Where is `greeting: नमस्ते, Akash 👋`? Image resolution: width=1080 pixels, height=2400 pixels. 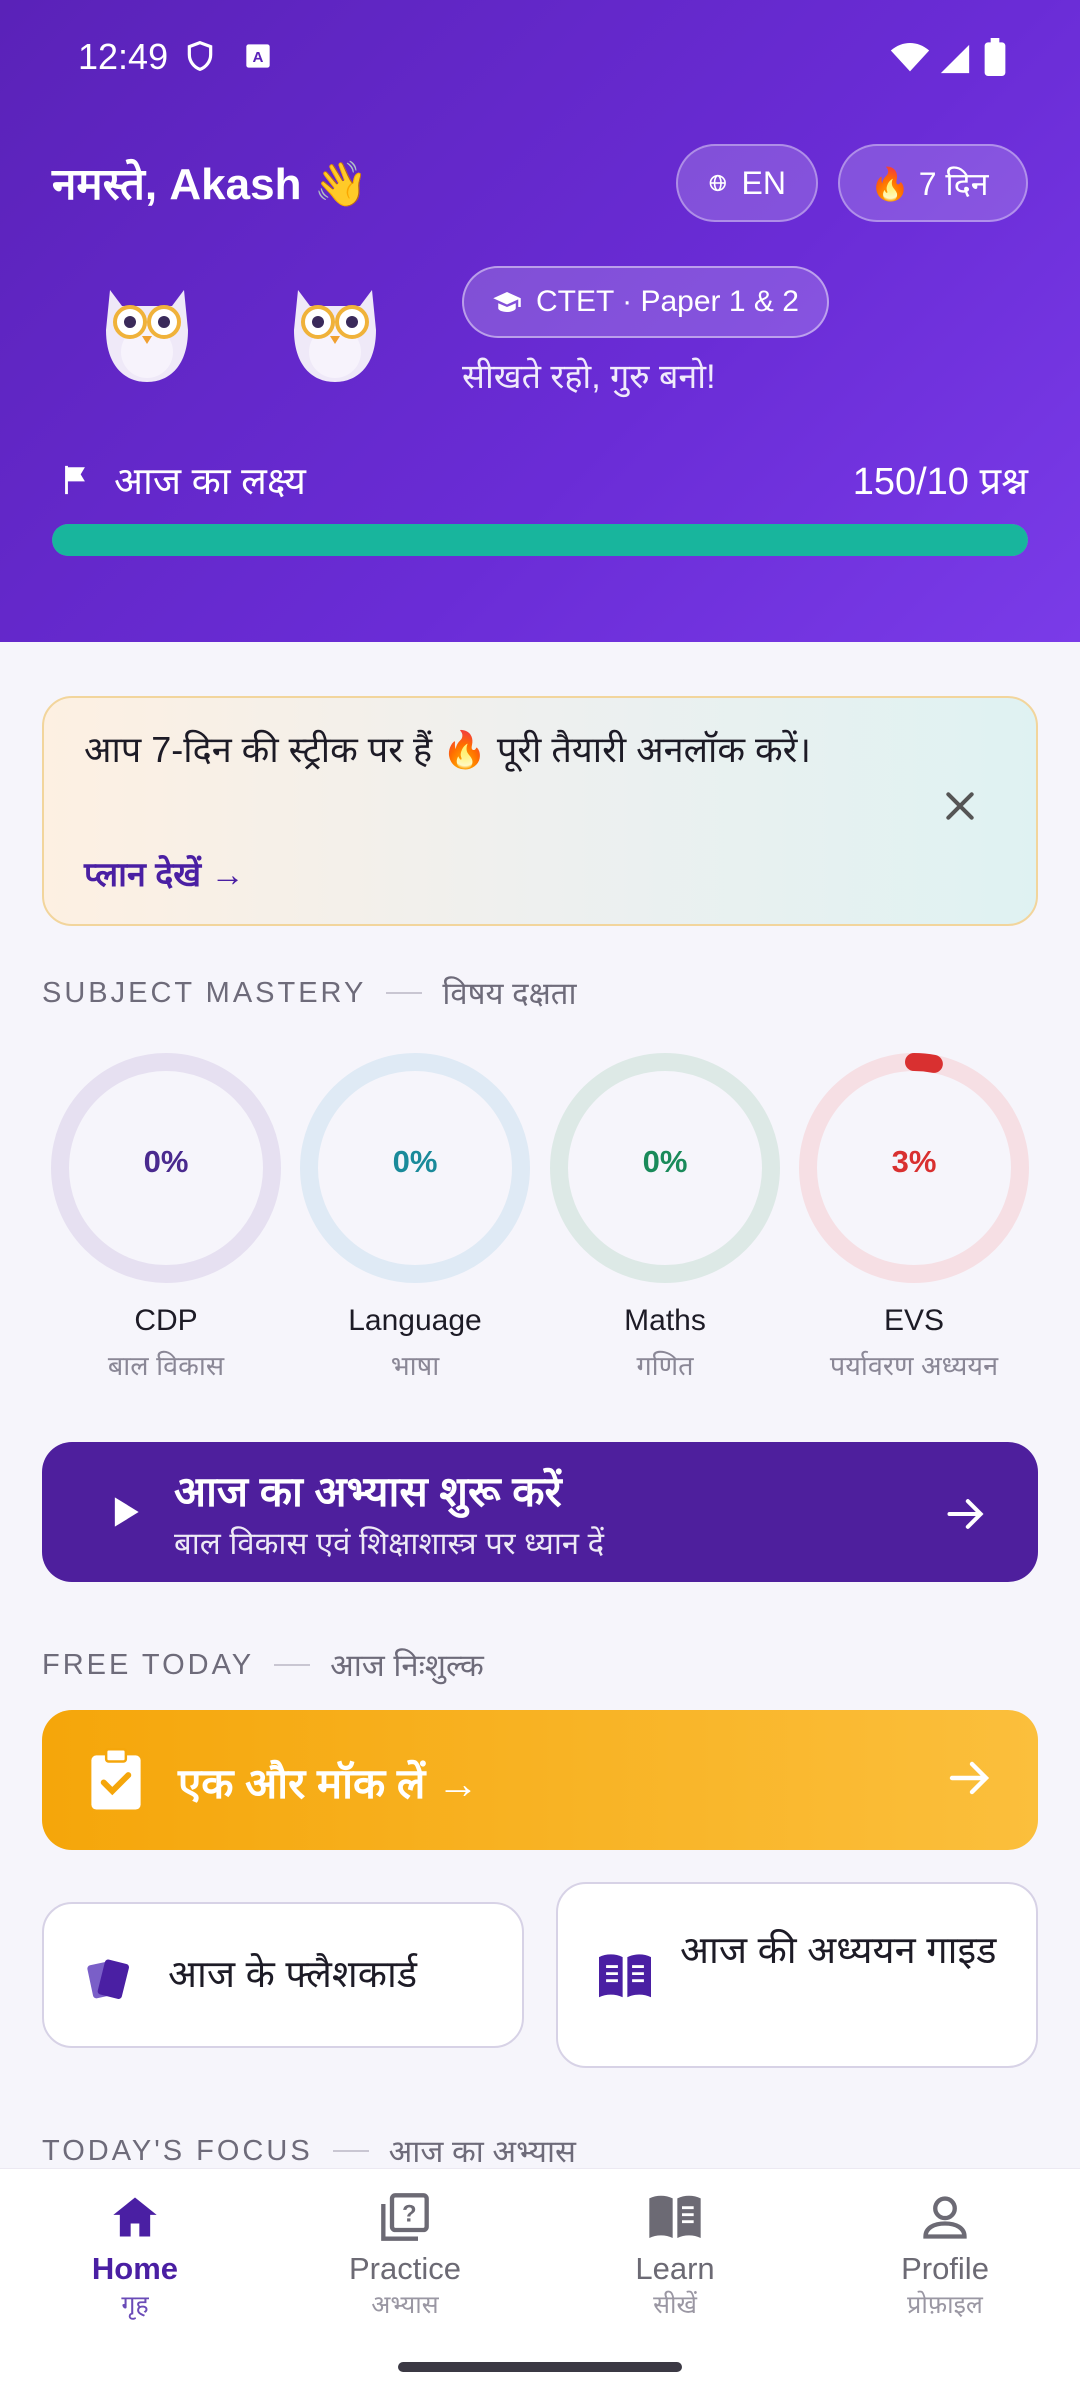
greeting: नमस्ते, Akash 👋 is located at coordinates (210, 184).